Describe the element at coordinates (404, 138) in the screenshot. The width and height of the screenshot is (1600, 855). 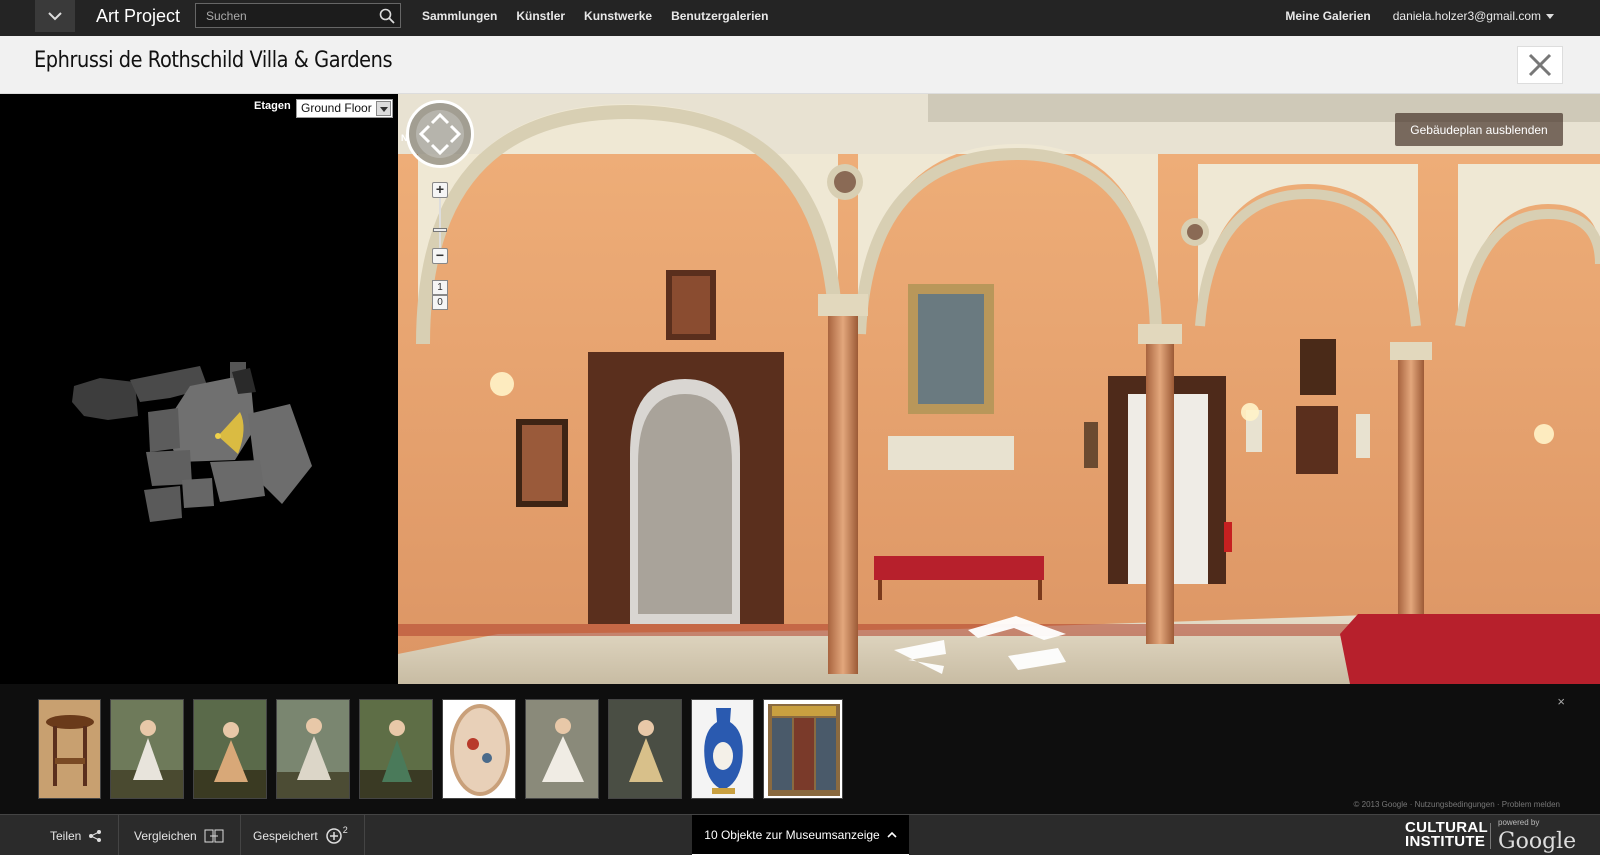
I see `compass-north-label: N` at that location.